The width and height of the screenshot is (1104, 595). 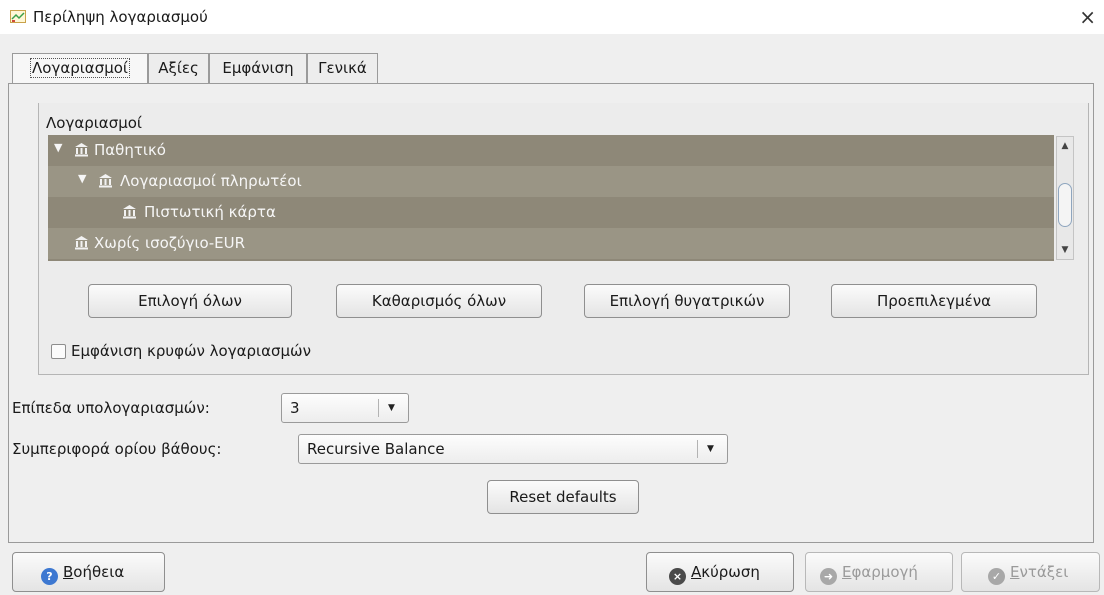 I want to click on tab-general-label: Γενικά, so click(x=342, y=68).